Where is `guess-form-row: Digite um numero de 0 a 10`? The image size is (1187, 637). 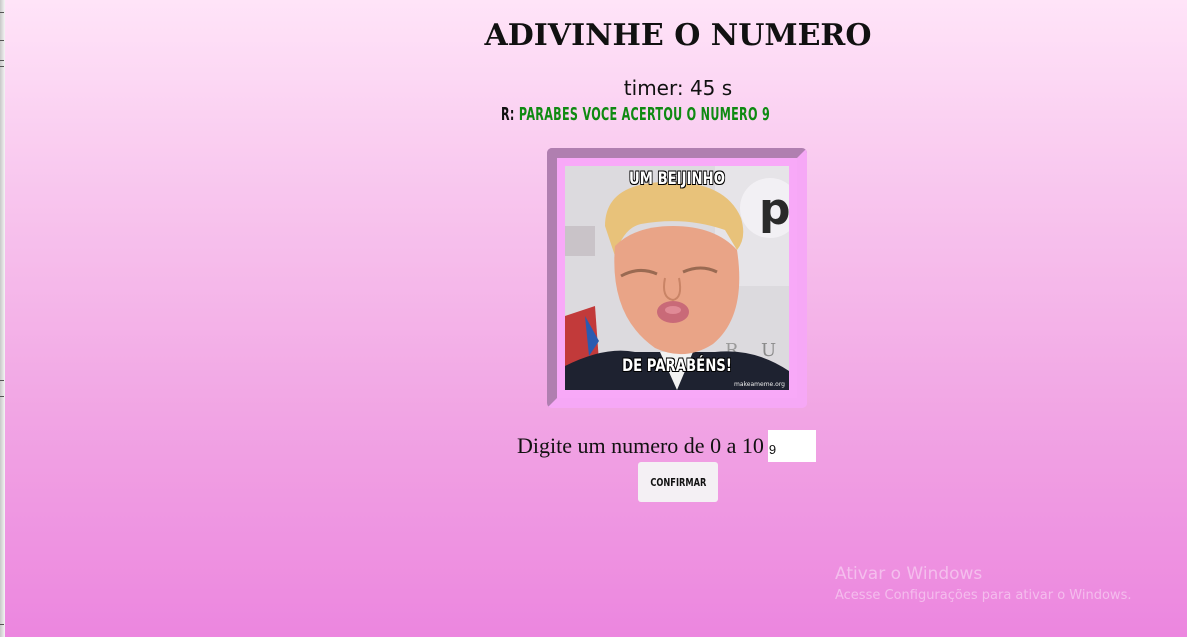
guess-form-row: Digite um numero de 0 a 10 is located at coordinates (666, 446).